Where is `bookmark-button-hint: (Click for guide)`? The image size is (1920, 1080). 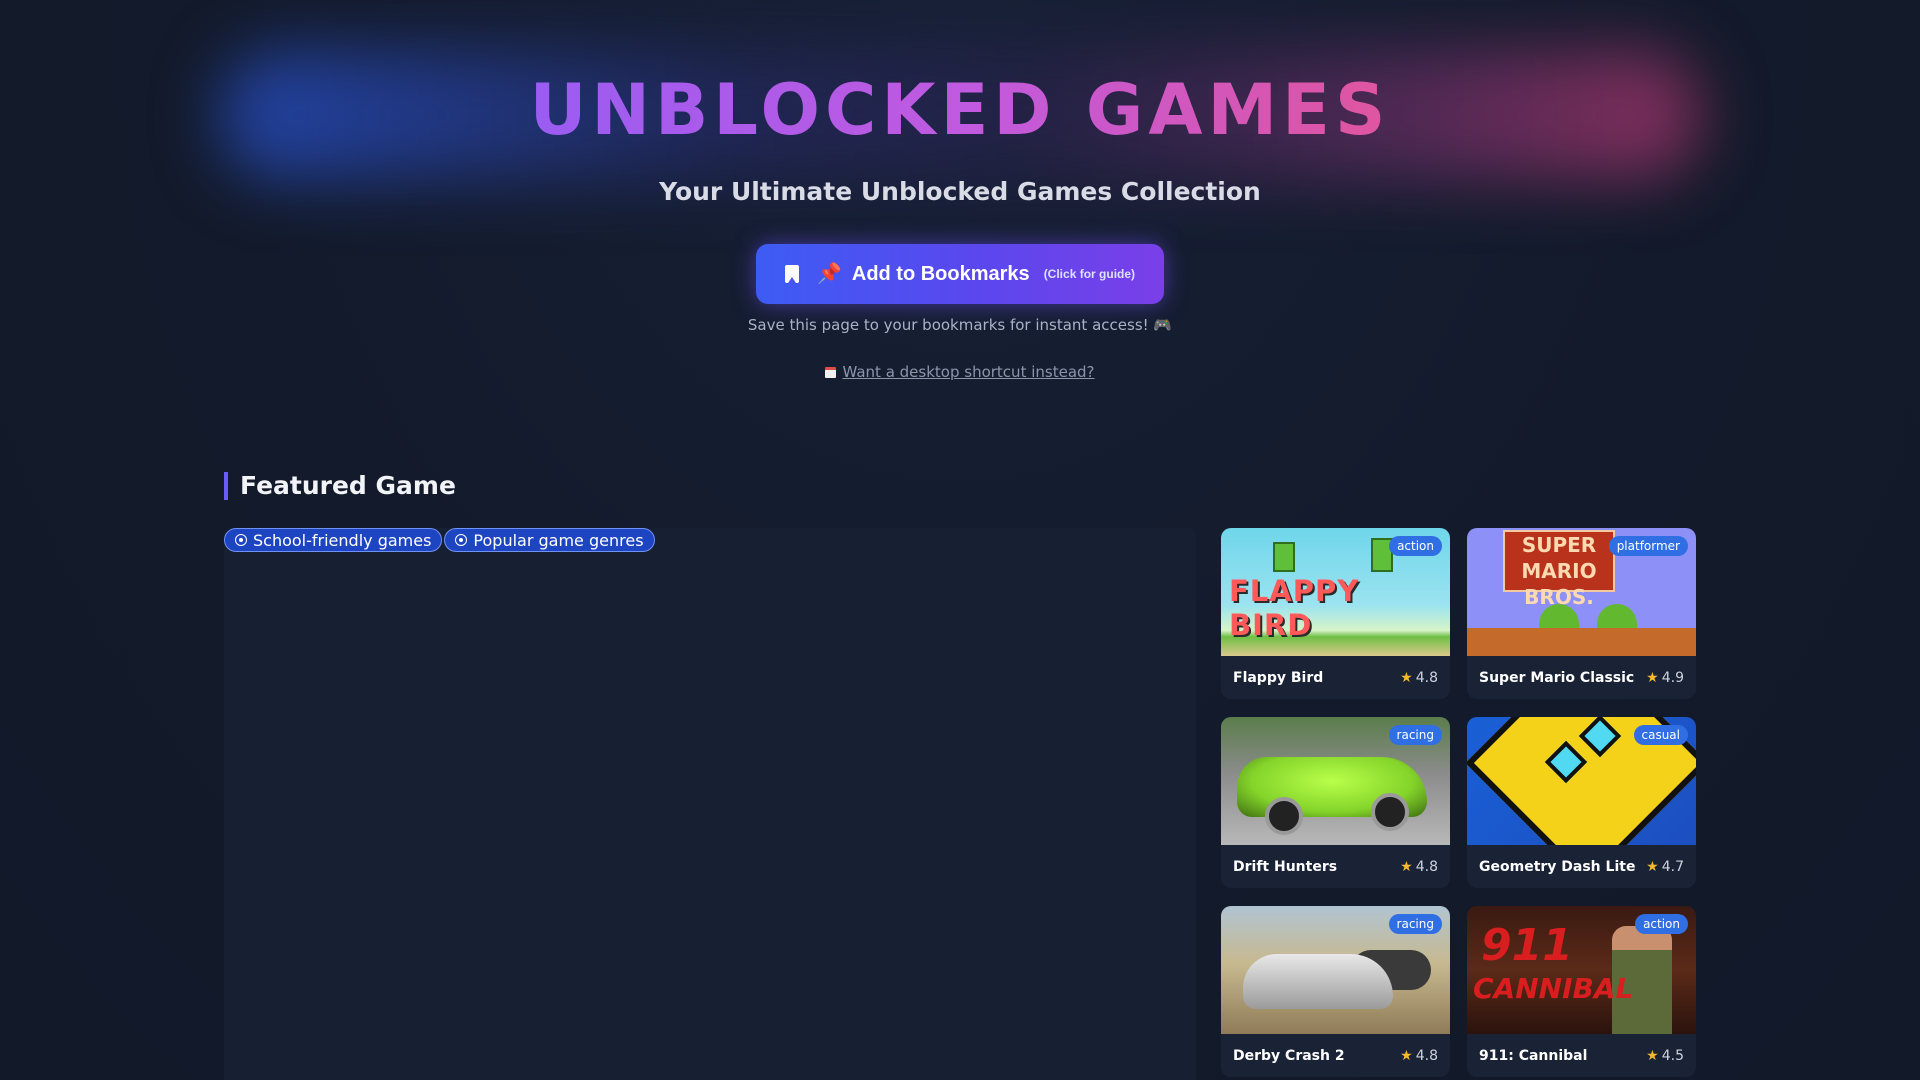 bookmark-button-hint: (Click for guide) is located at coordinates (1089, 274).